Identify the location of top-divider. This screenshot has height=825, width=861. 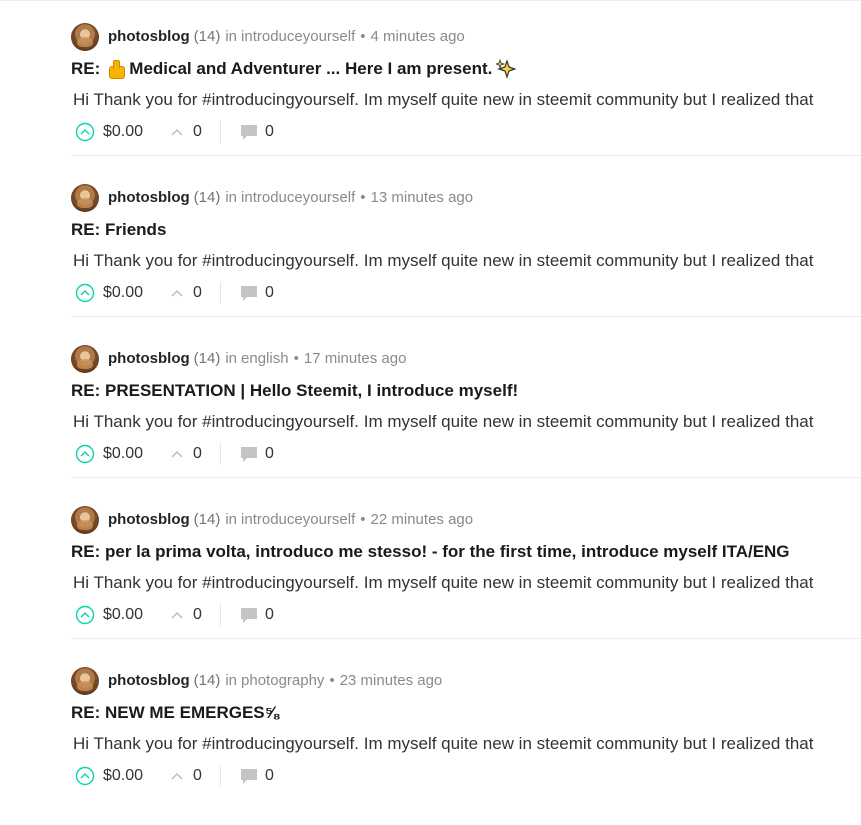
(430, 0).